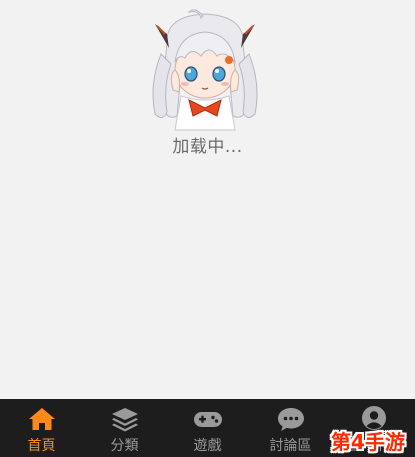  Describe the element at coordinates (41, 419) in the screenshot. I see `home-icon` at that location.